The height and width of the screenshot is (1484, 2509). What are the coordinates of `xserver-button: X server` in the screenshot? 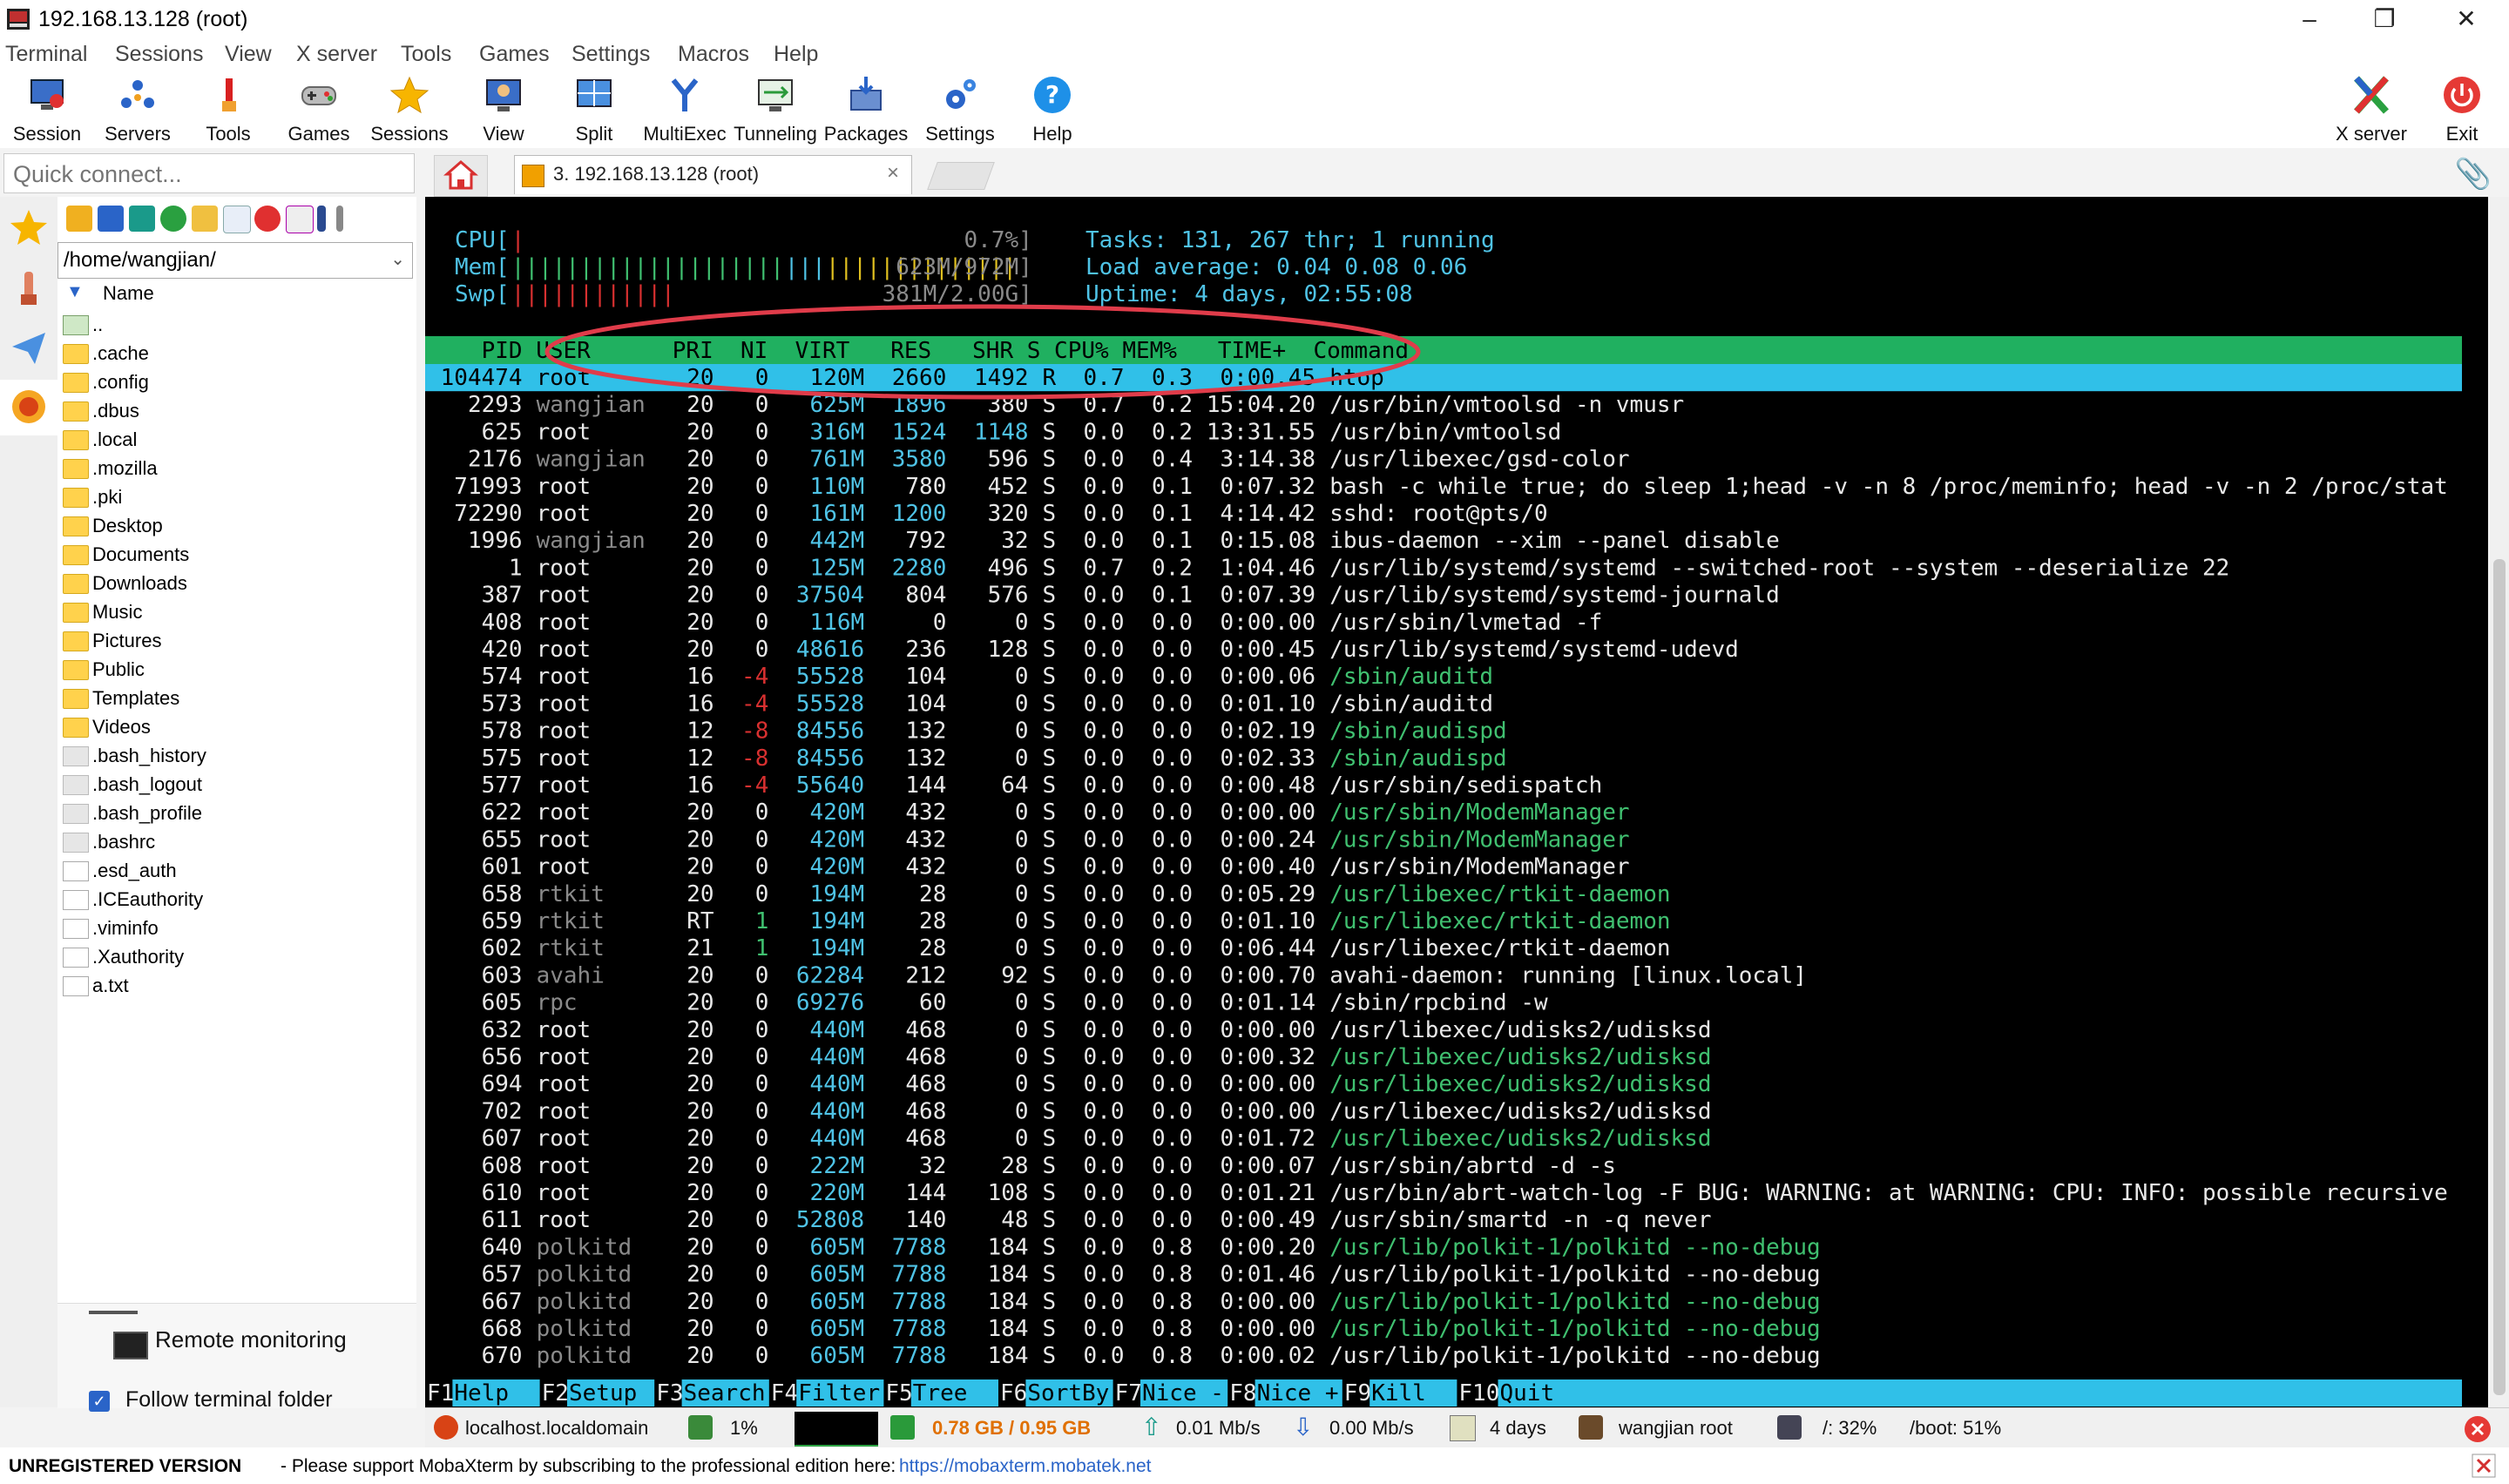 It's located at (2371, 110).